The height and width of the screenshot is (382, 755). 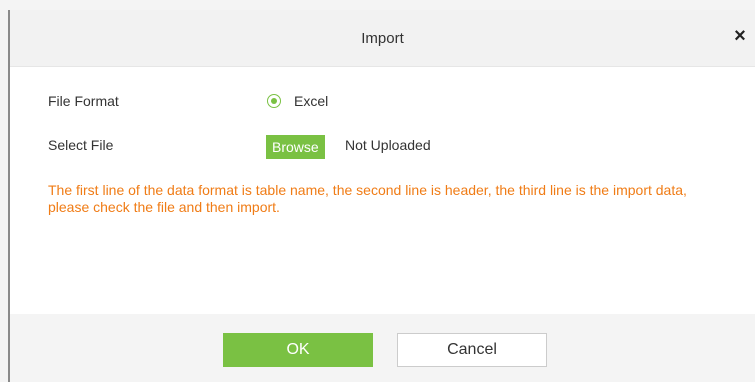 I want to click on radio-selected-dot, so click(x=274, y=101).